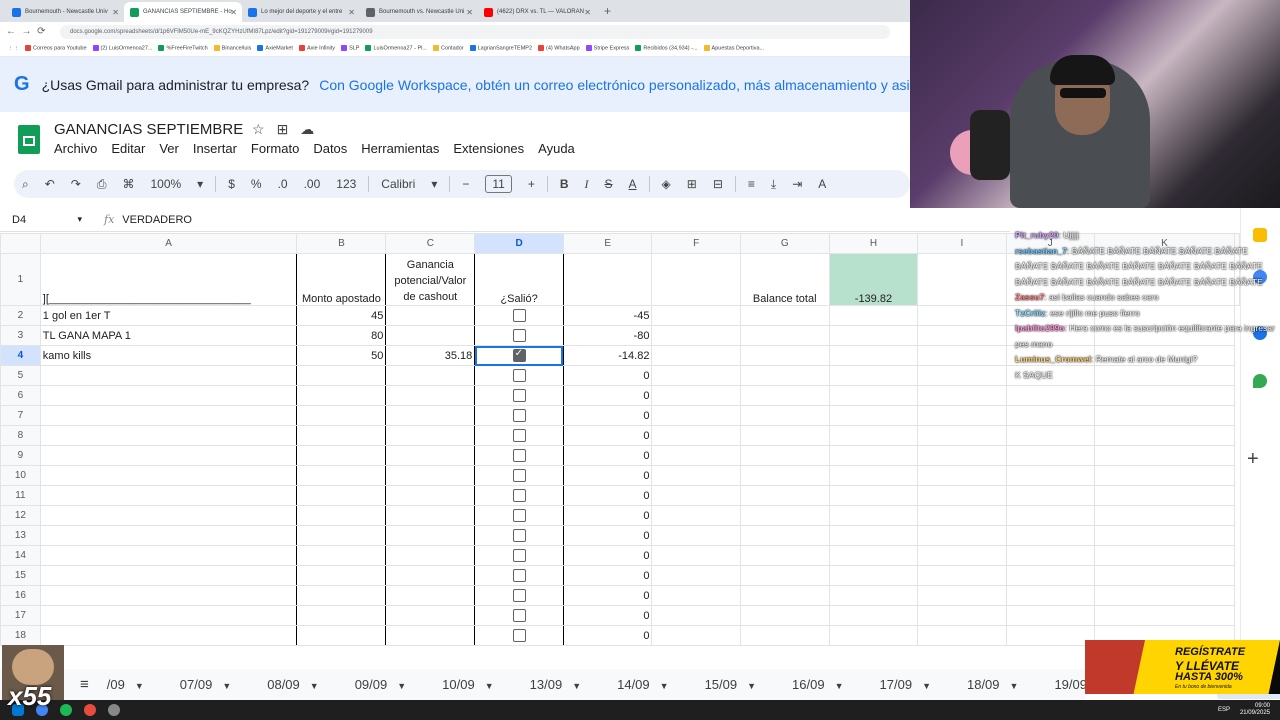 Image resolution: width=1280 pixels, height=720 pixels. Describe the element at coordinates (165, 184) in the screenshot. I see `zoom-select: 100%` at that location.